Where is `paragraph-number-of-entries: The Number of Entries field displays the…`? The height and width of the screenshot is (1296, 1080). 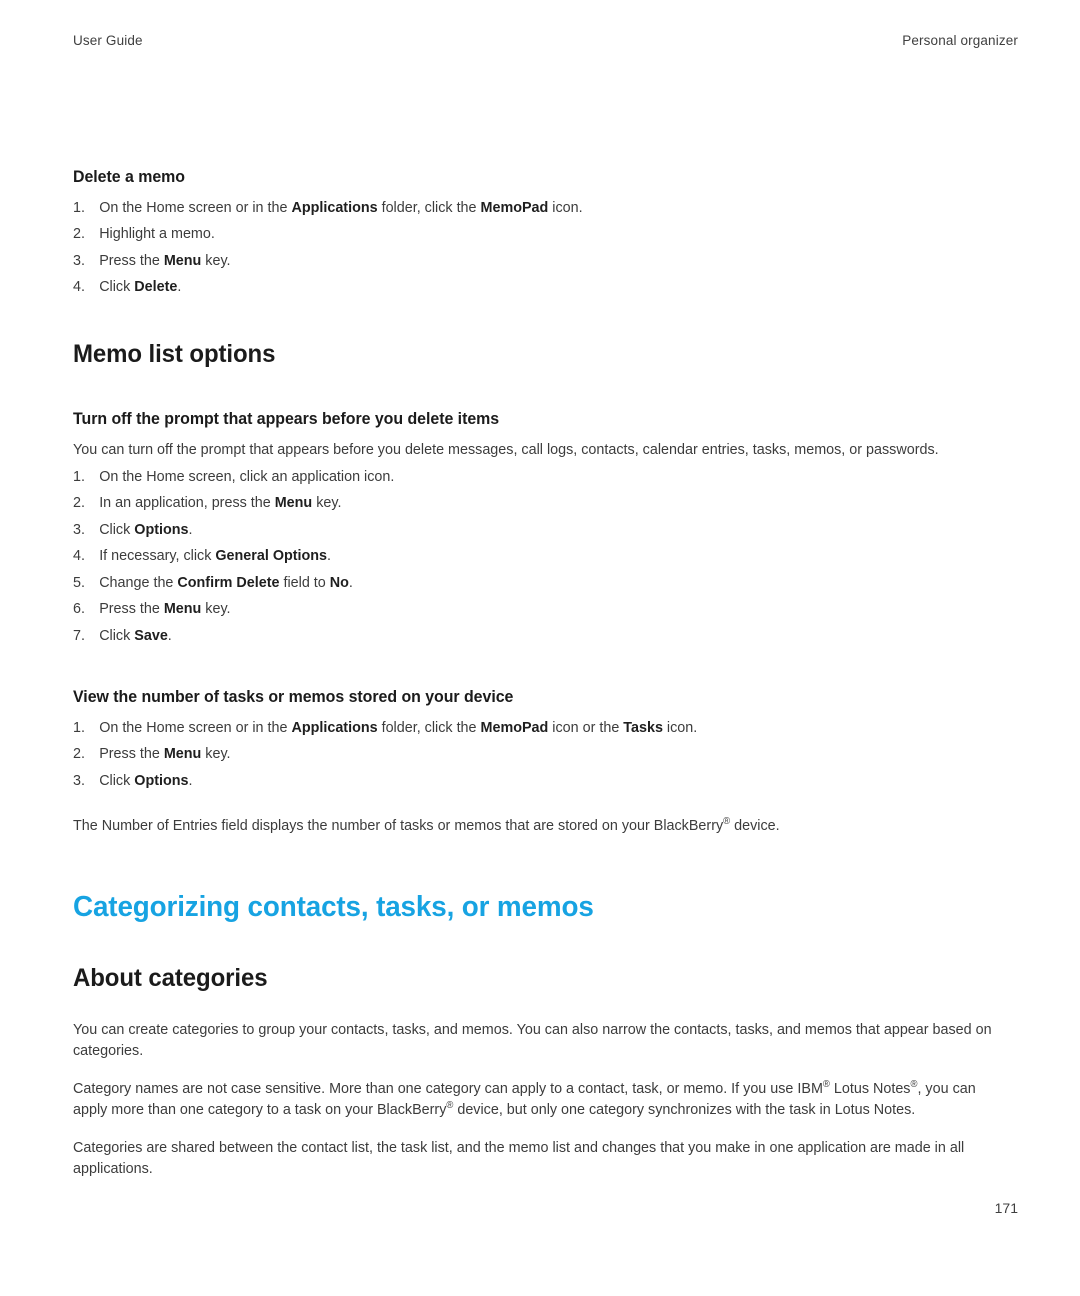 paragraph-number-of-entries: The Number of Entries field displays the… is located at coordinates (426, 825).